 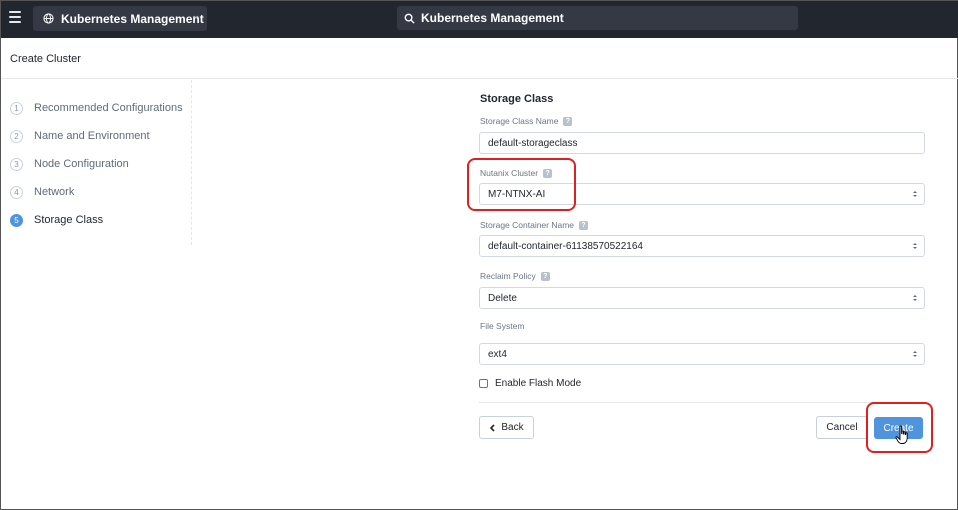 I want to click on field-value: default-storageclass, so click(x=533, y=143).